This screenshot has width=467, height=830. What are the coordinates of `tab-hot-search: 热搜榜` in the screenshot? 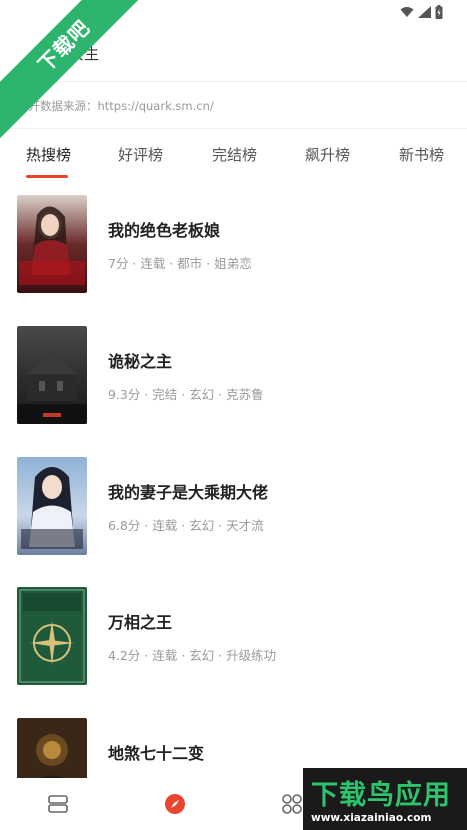 It's located at (48, 154).